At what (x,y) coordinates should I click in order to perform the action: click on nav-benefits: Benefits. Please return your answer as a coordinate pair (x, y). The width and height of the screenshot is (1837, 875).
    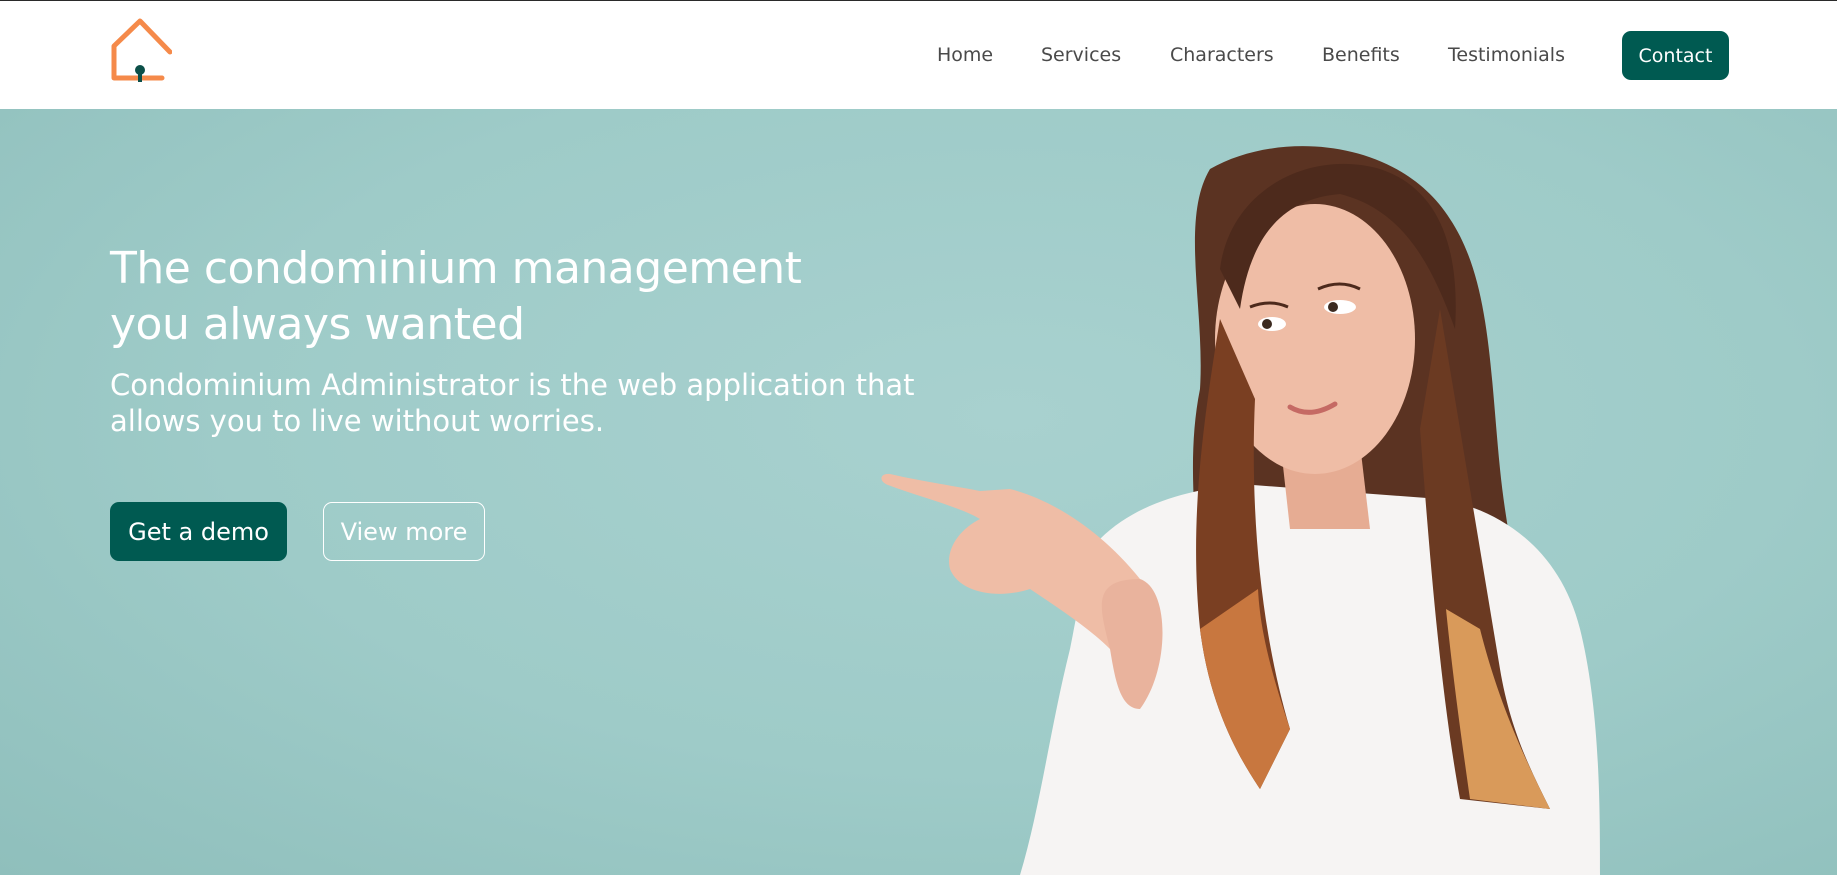
    Looking at the image, I should click on (1361, 55).